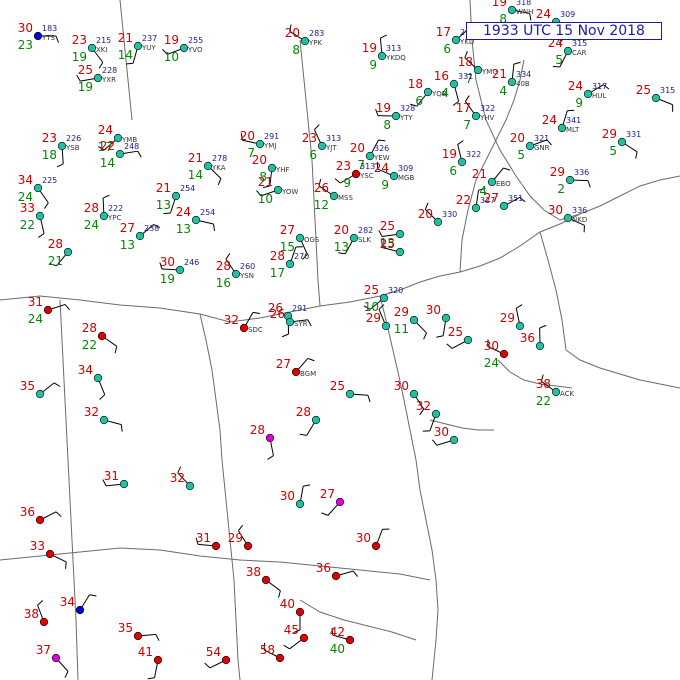  I want to click on dewpoint-label: 24, so click(91, 225).